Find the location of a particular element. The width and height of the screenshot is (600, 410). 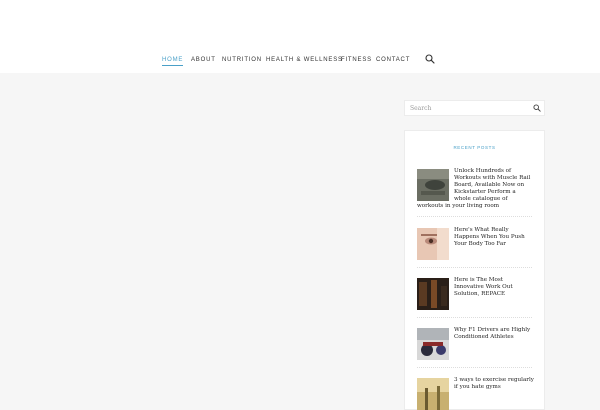

nav-item-nutrition: NUTRITION is located at coordinates (242, 60).